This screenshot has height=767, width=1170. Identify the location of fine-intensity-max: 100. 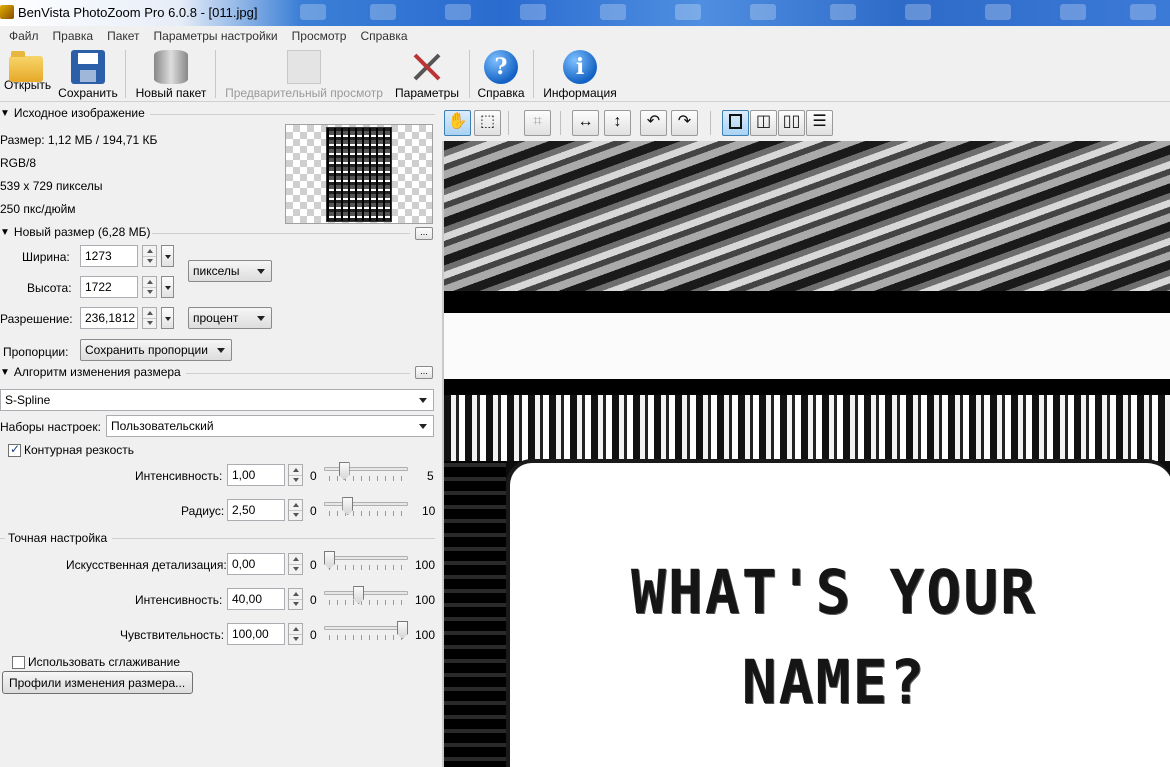
(425, 600).